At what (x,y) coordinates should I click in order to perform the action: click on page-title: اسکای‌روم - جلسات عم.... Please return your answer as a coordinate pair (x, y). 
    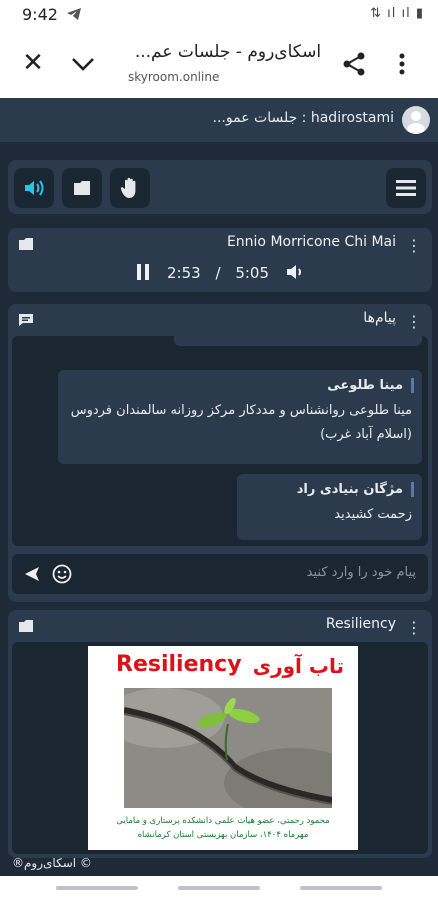
    Looking at the image, I should click on (228, 52).